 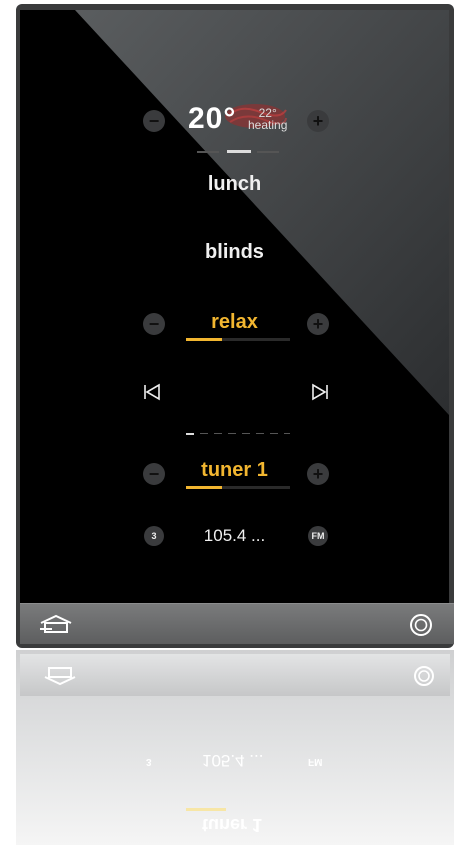 What do you see at coordinates (206, 809) in the screenshot?
I see `reflected-volume-fill` at bounding box center [206, 809].